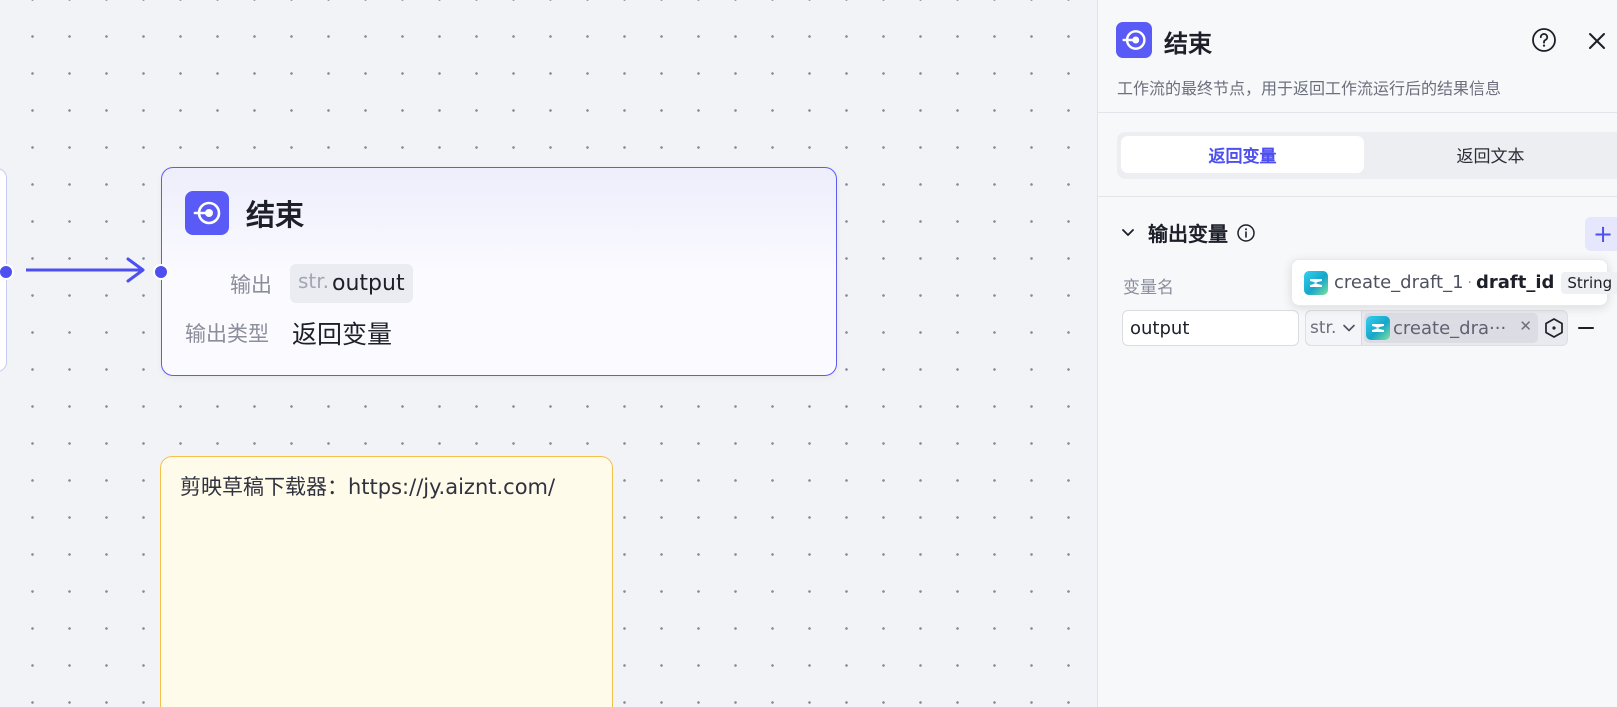  I want to click on output-type-value: 返回变量, so click(342, 334).